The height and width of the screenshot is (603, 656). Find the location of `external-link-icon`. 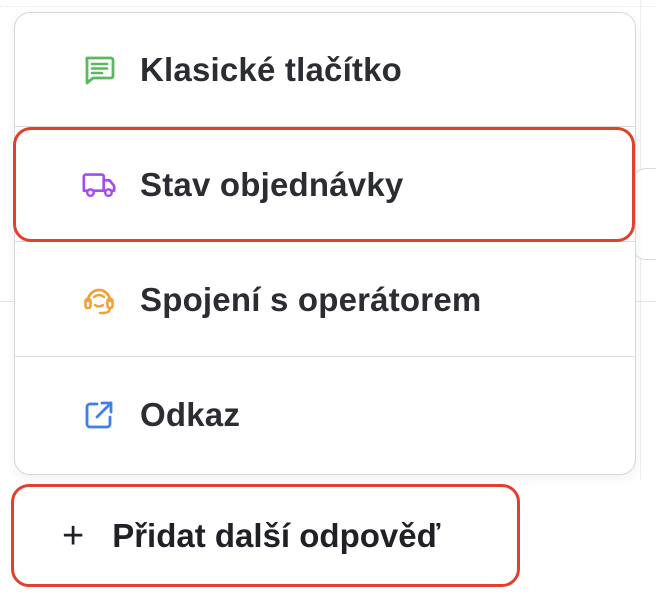

external-link-icon is located at coordinates (99, 415).